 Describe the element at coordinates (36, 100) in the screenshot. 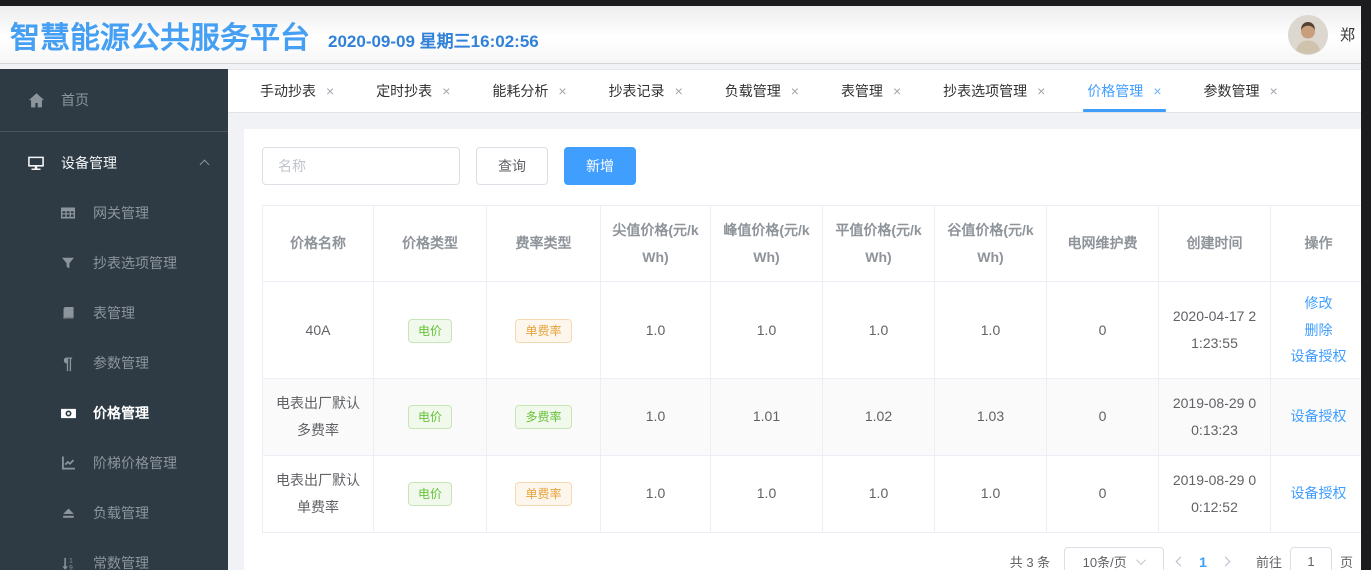

I see `home-icon` at that location.